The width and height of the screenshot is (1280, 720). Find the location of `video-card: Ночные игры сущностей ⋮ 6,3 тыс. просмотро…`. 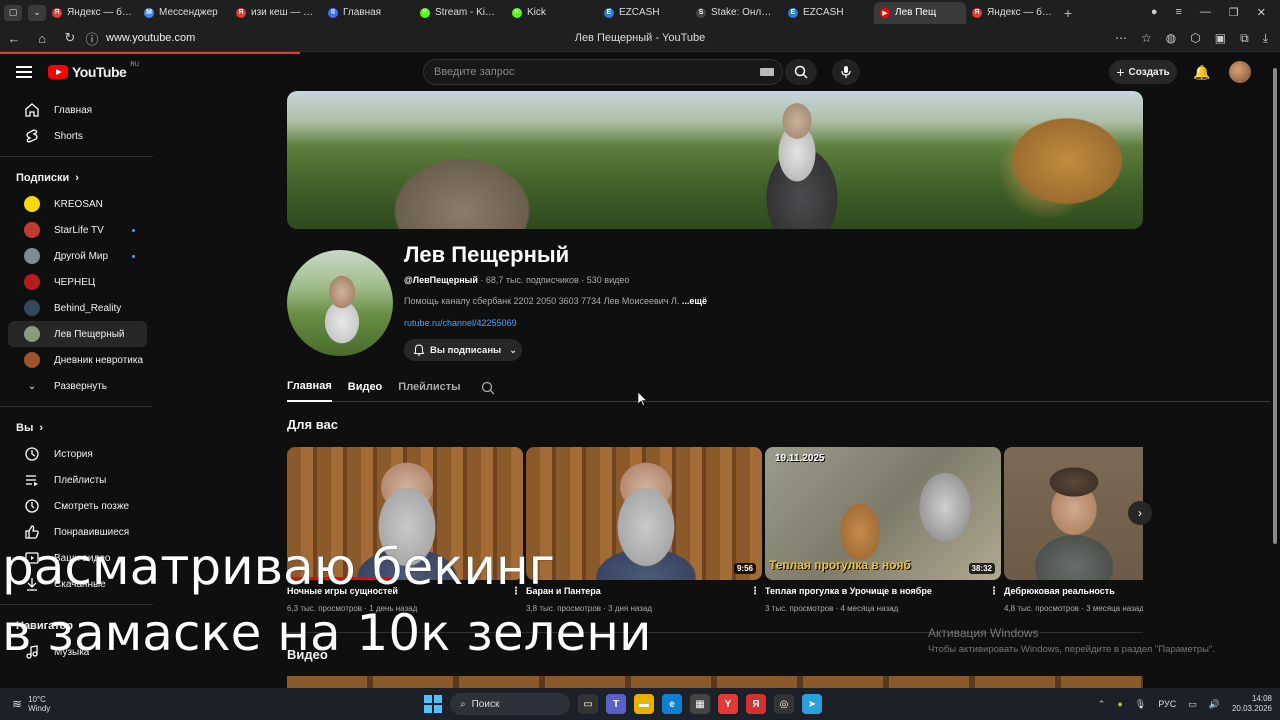

video-card: Ночные игры сущностей ⋮ 6,3 тыс. просмотро… is located at coordinates (405, 532).